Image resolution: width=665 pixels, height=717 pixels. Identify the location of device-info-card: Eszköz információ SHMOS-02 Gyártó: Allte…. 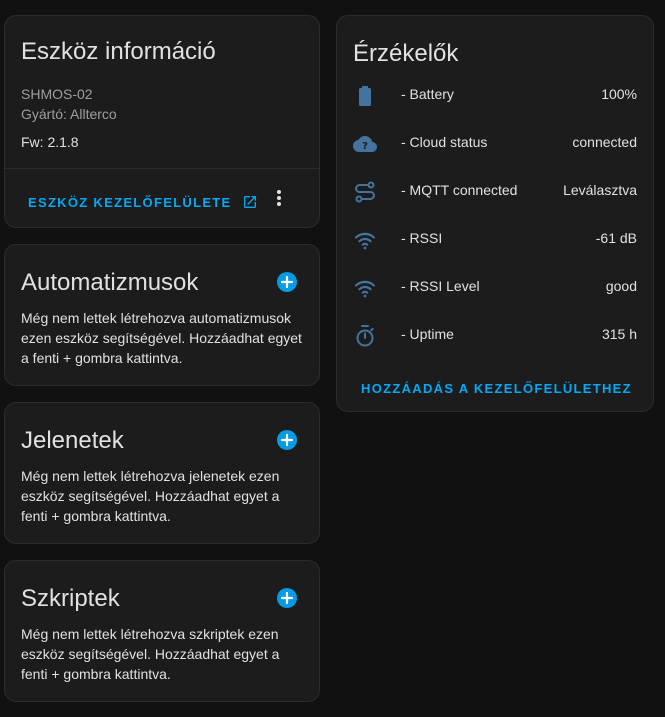
(162, 121).